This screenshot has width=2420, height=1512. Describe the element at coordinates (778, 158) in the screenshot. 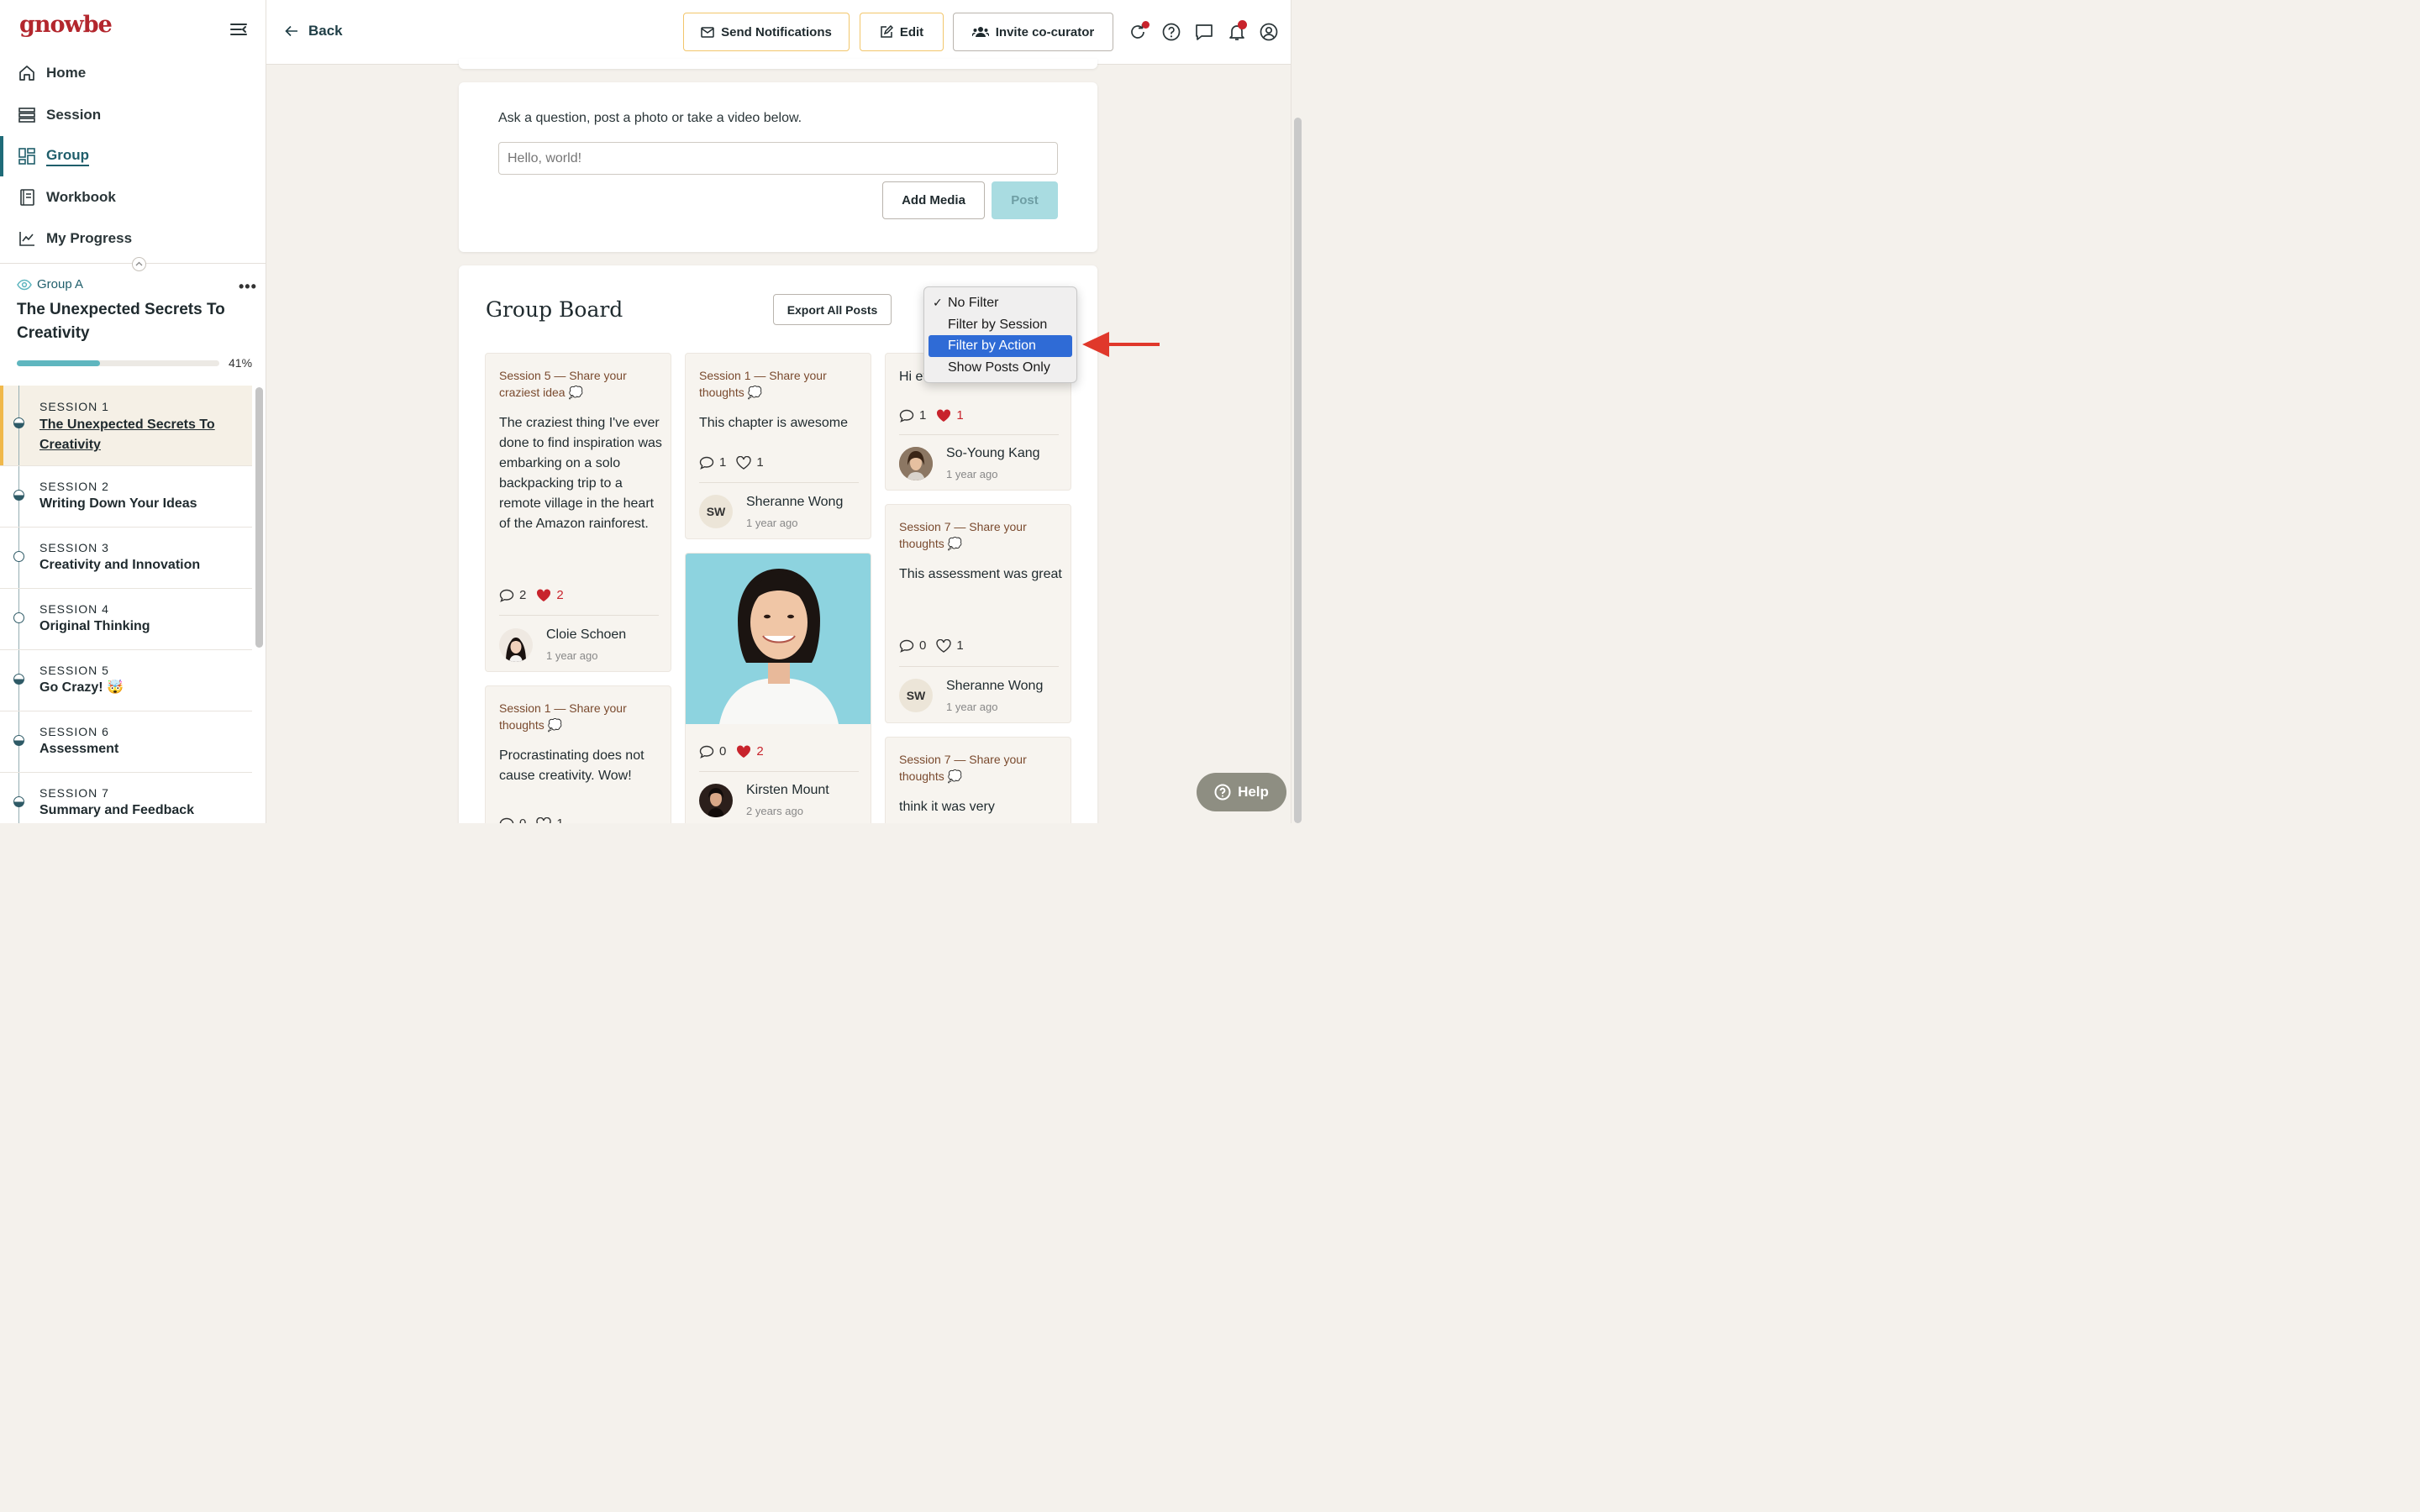

I see `post-input` at that location.